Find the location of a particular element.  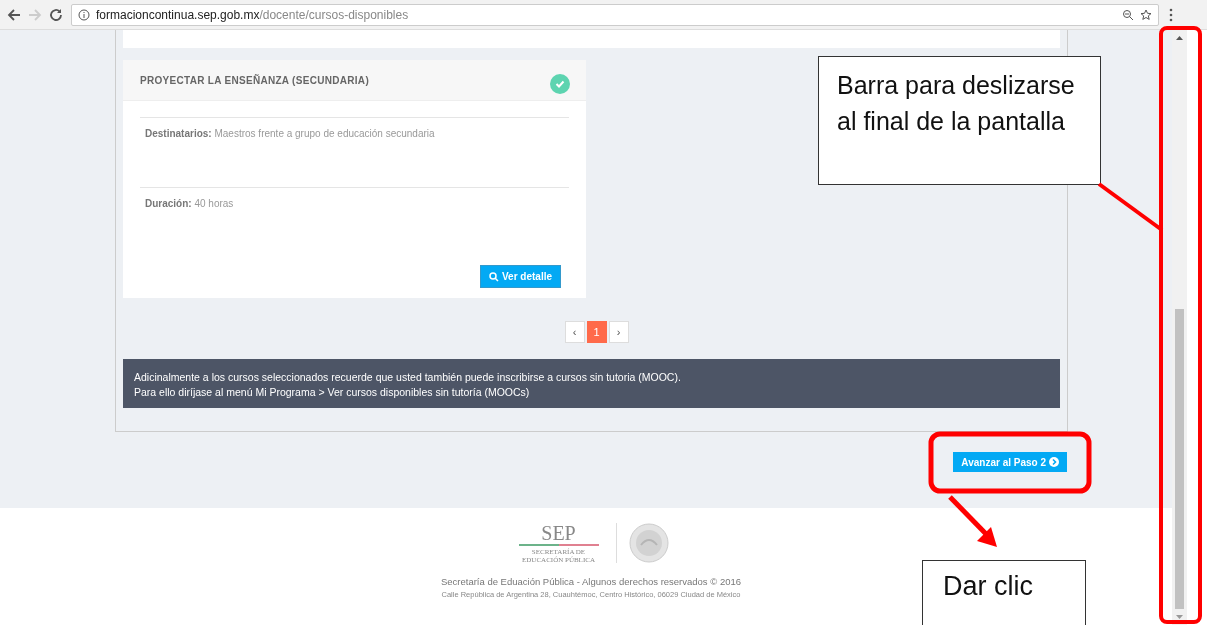

info-icon is located at coordinates (84, 14).